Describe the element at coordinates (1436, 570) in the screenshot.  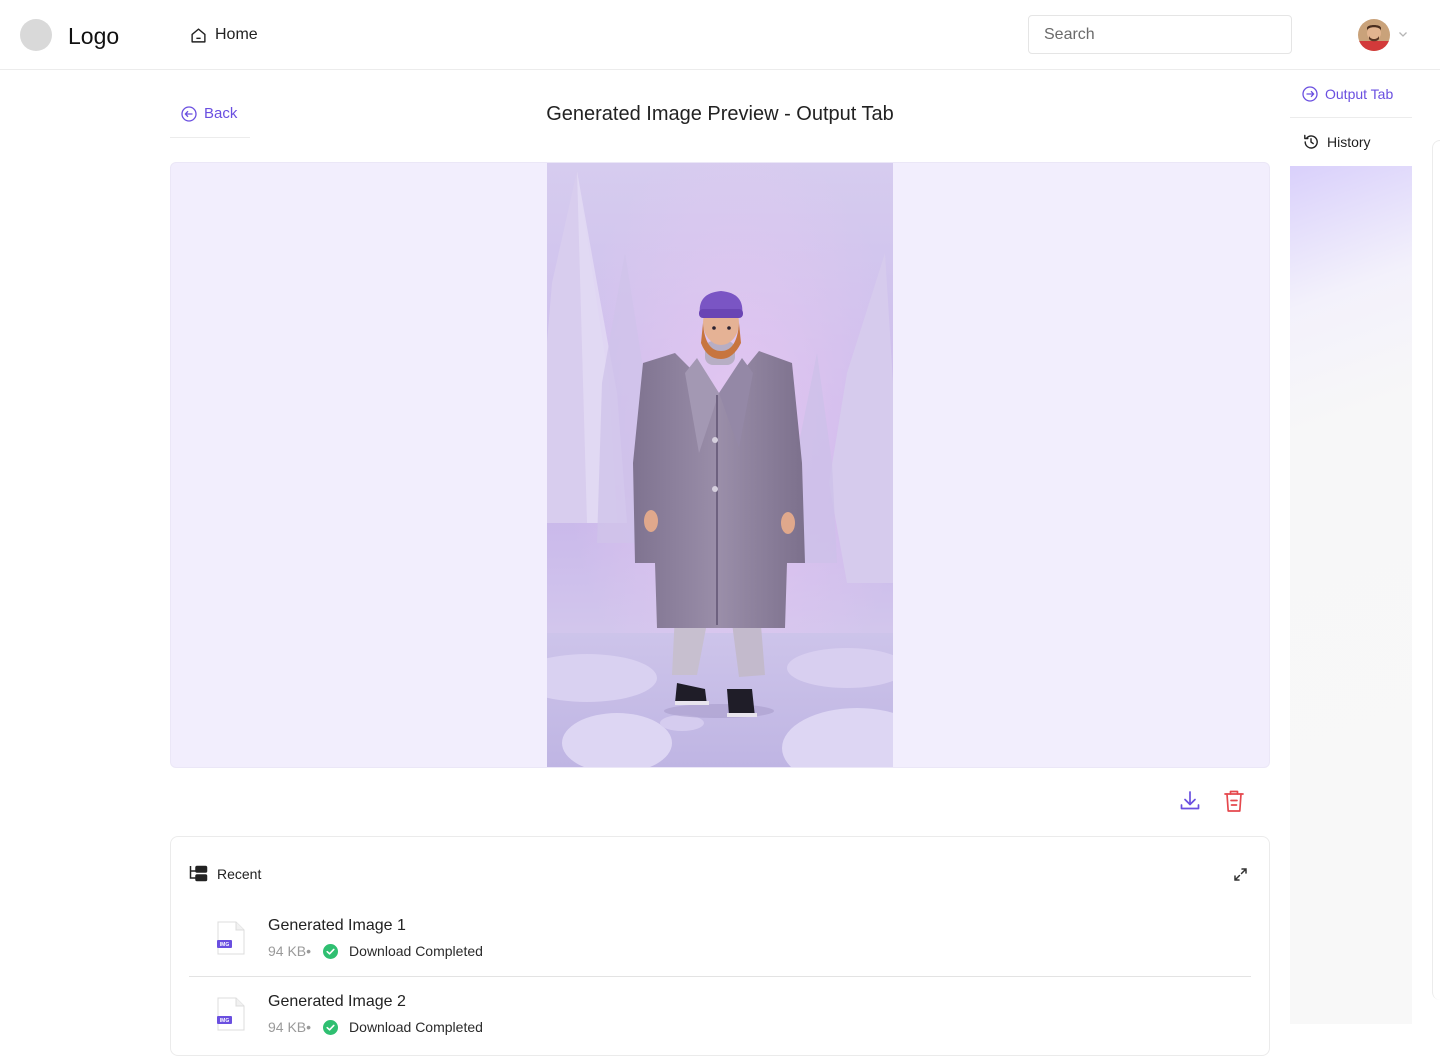
I see `right-panel-edge` at that location.